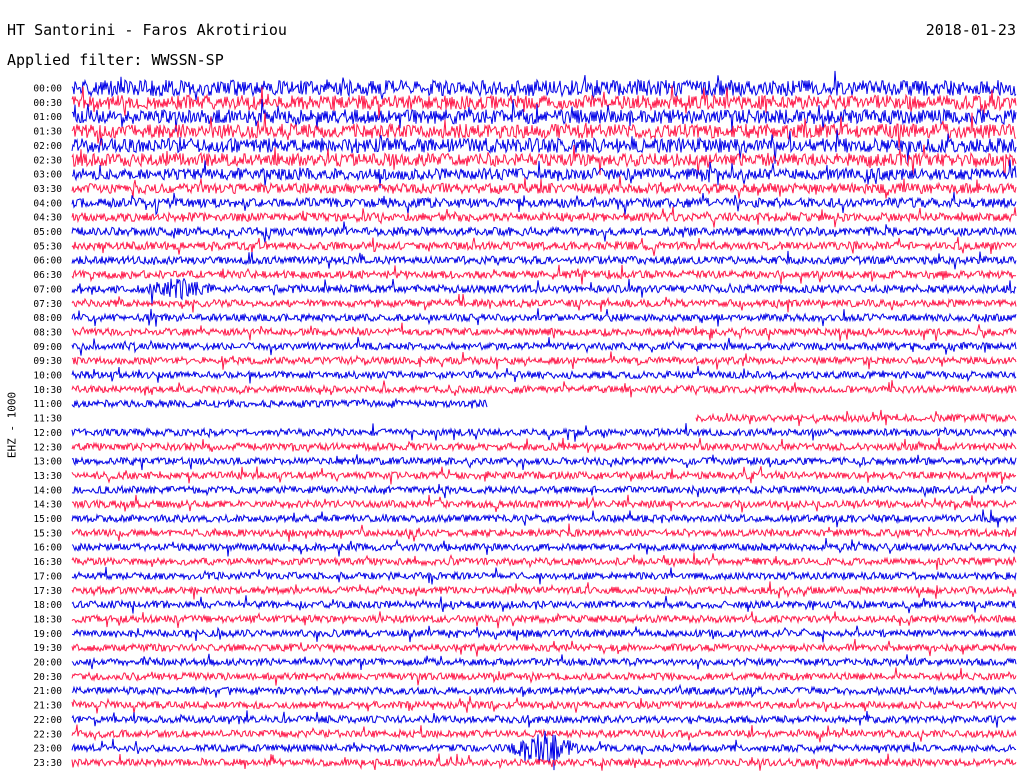 The width and height of the screenshot is (1024, 780). What do you see at coordinates (47, 734) in the screenshot?
I see `time-label: 22:30` at bounding box center [47, 734].